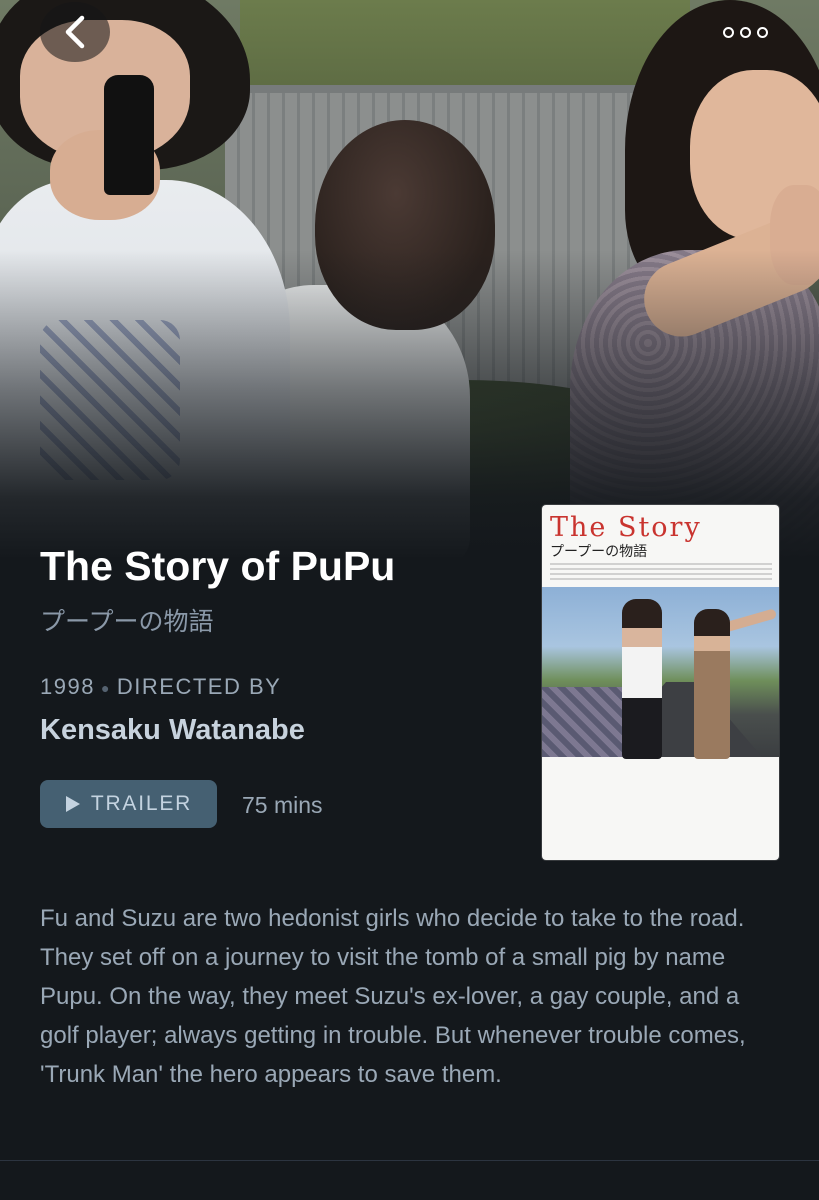 The height and width of the screenshot is (1200, 819). I want to click on trailer-button: TRAILER, so click(128, 804).